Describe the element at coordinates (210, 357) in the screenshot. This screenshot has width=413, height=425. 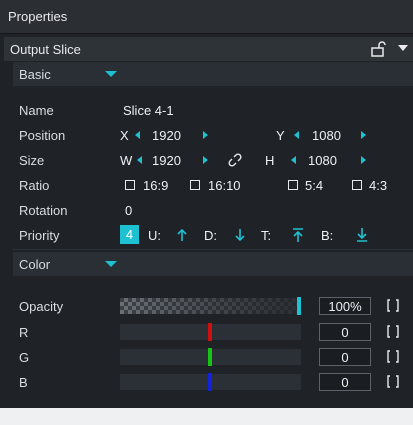
I see `green-slider-thumb` at that location.